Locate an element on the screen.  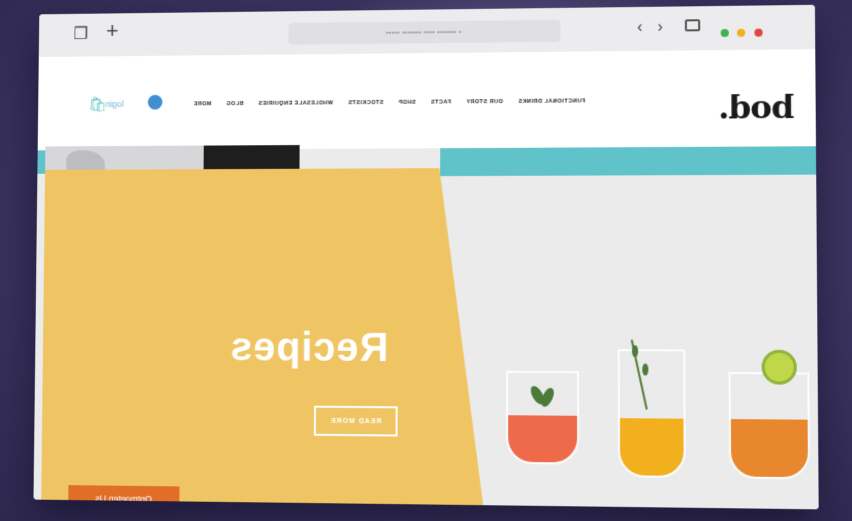
teal-accent-bar is located at coordinates (628, 161).